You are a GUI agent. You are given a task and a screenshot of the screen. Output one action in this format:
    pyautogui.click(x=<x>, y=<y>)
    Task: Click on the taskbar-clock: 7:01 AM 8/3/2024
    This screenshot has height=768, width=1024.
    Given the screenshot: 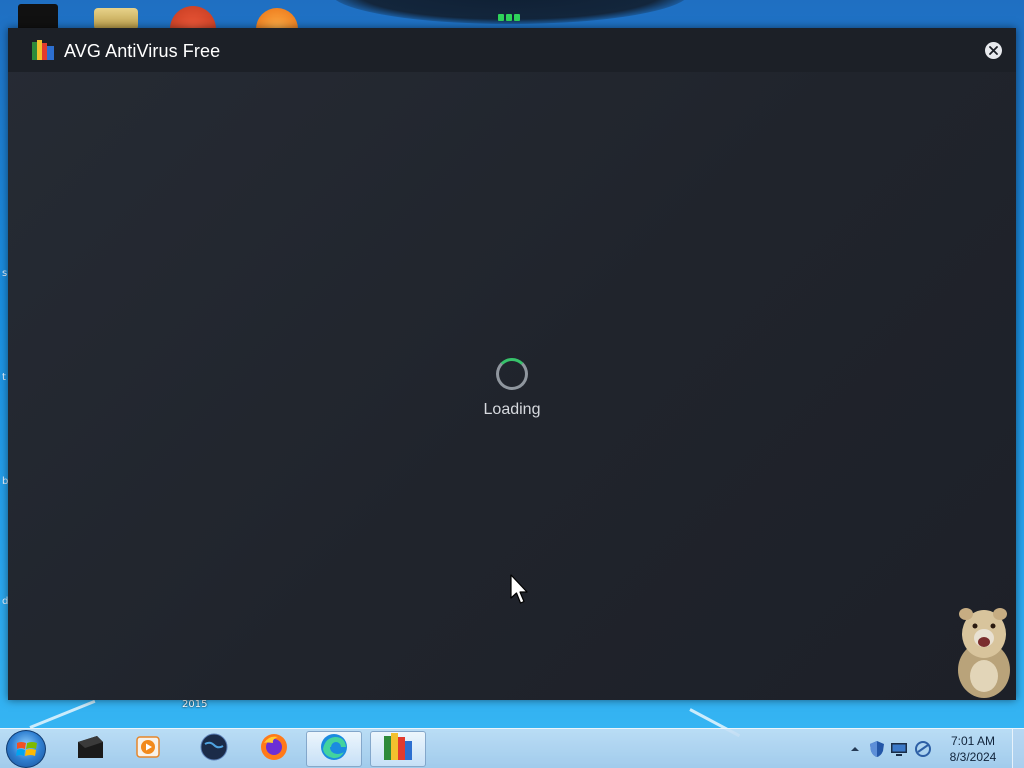 What is the action you would take?
    pyautogui.click(x=973, y=749)
    